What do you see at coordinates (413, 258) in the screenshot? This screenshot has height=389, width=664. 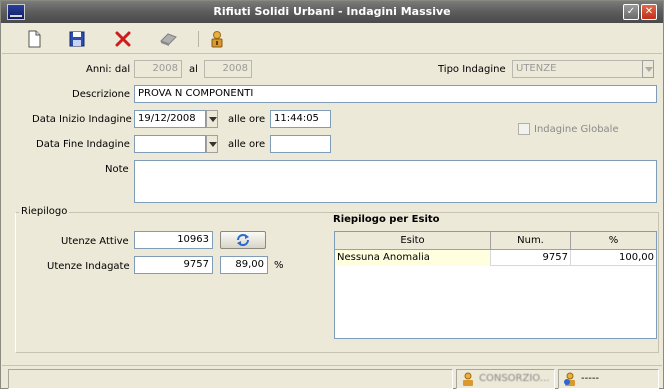 I see `esito-cell: Nessuna Anomalia` at bounding box center [413, 258].